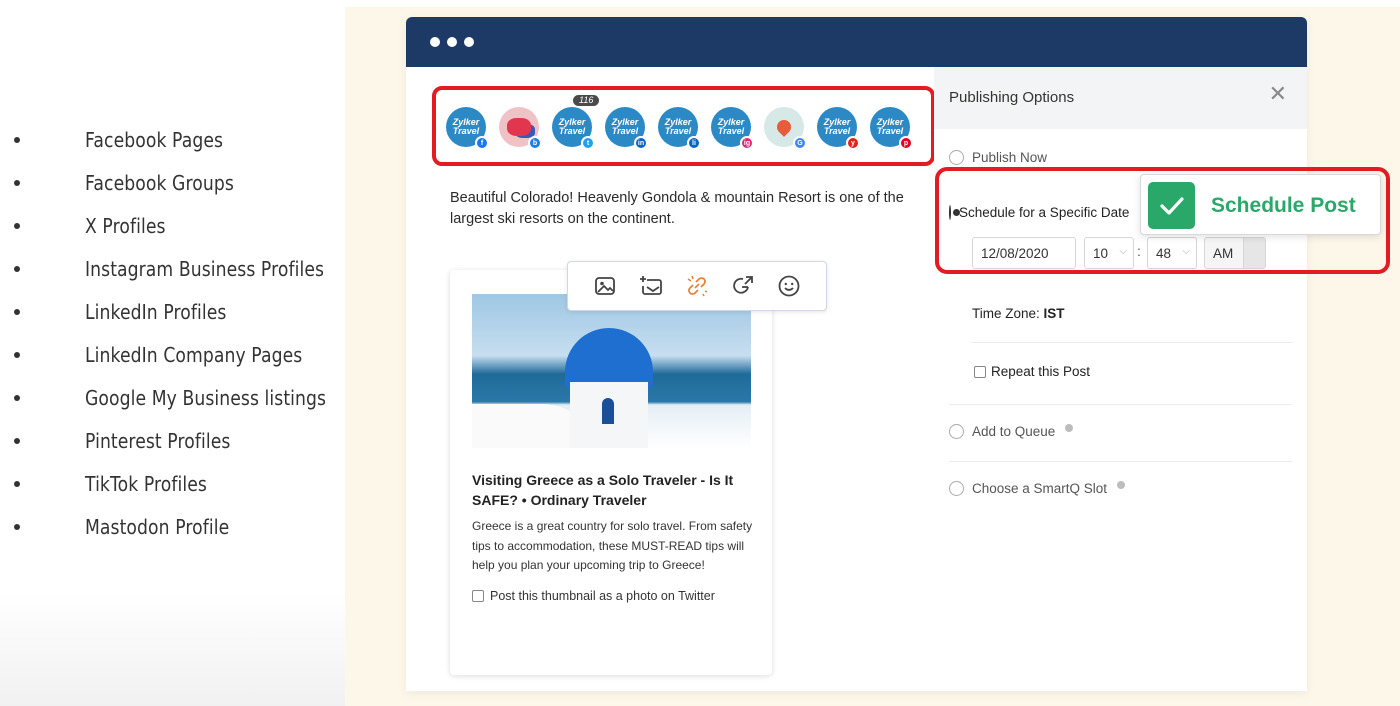 The image size is (1400, 706). What do you see at coordinates (452, 42) in the screenshot?
I see `window-dots-icon` at bounding box center [452, 42].